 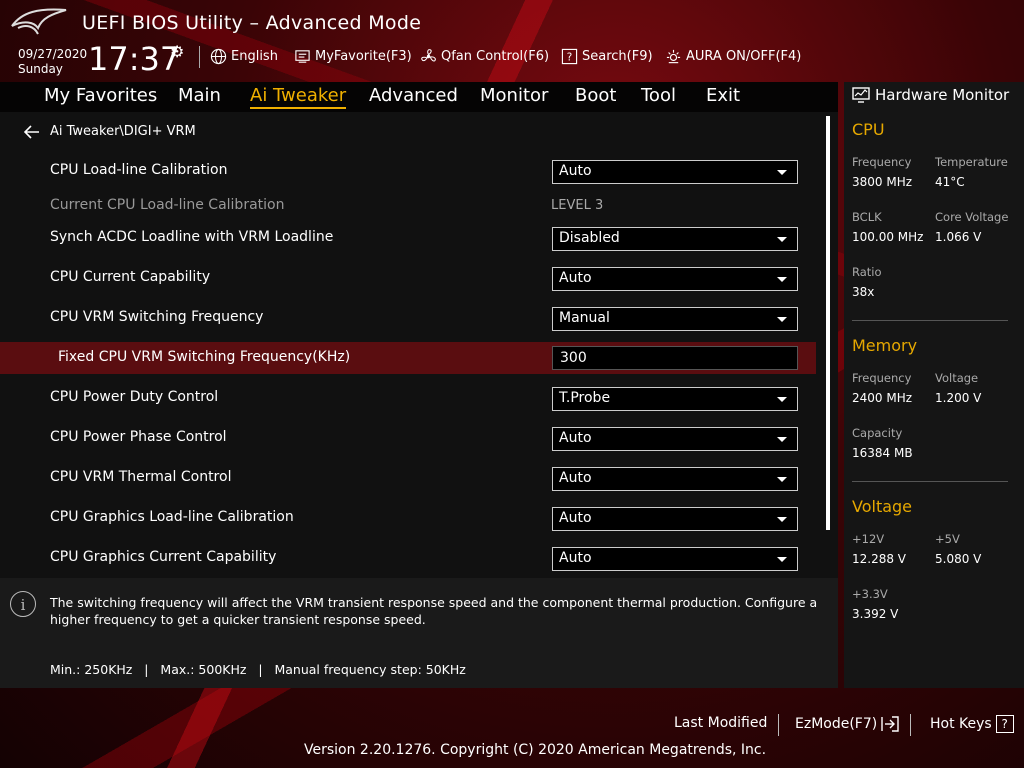 What do you see at coordinates (882, 506) in the screenshot?
I see `voltage-section-heading: Voltage` at bounding box center [882, 506].